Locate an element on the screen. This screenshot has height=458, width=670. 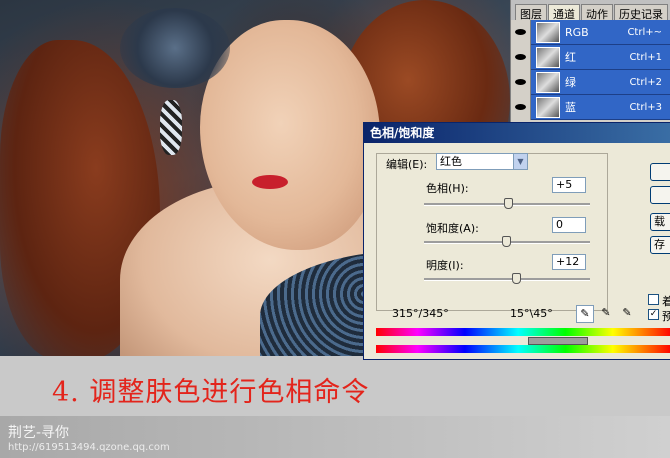
dialog-title: 色相/饱和度 is located at coordinates (517, 133).